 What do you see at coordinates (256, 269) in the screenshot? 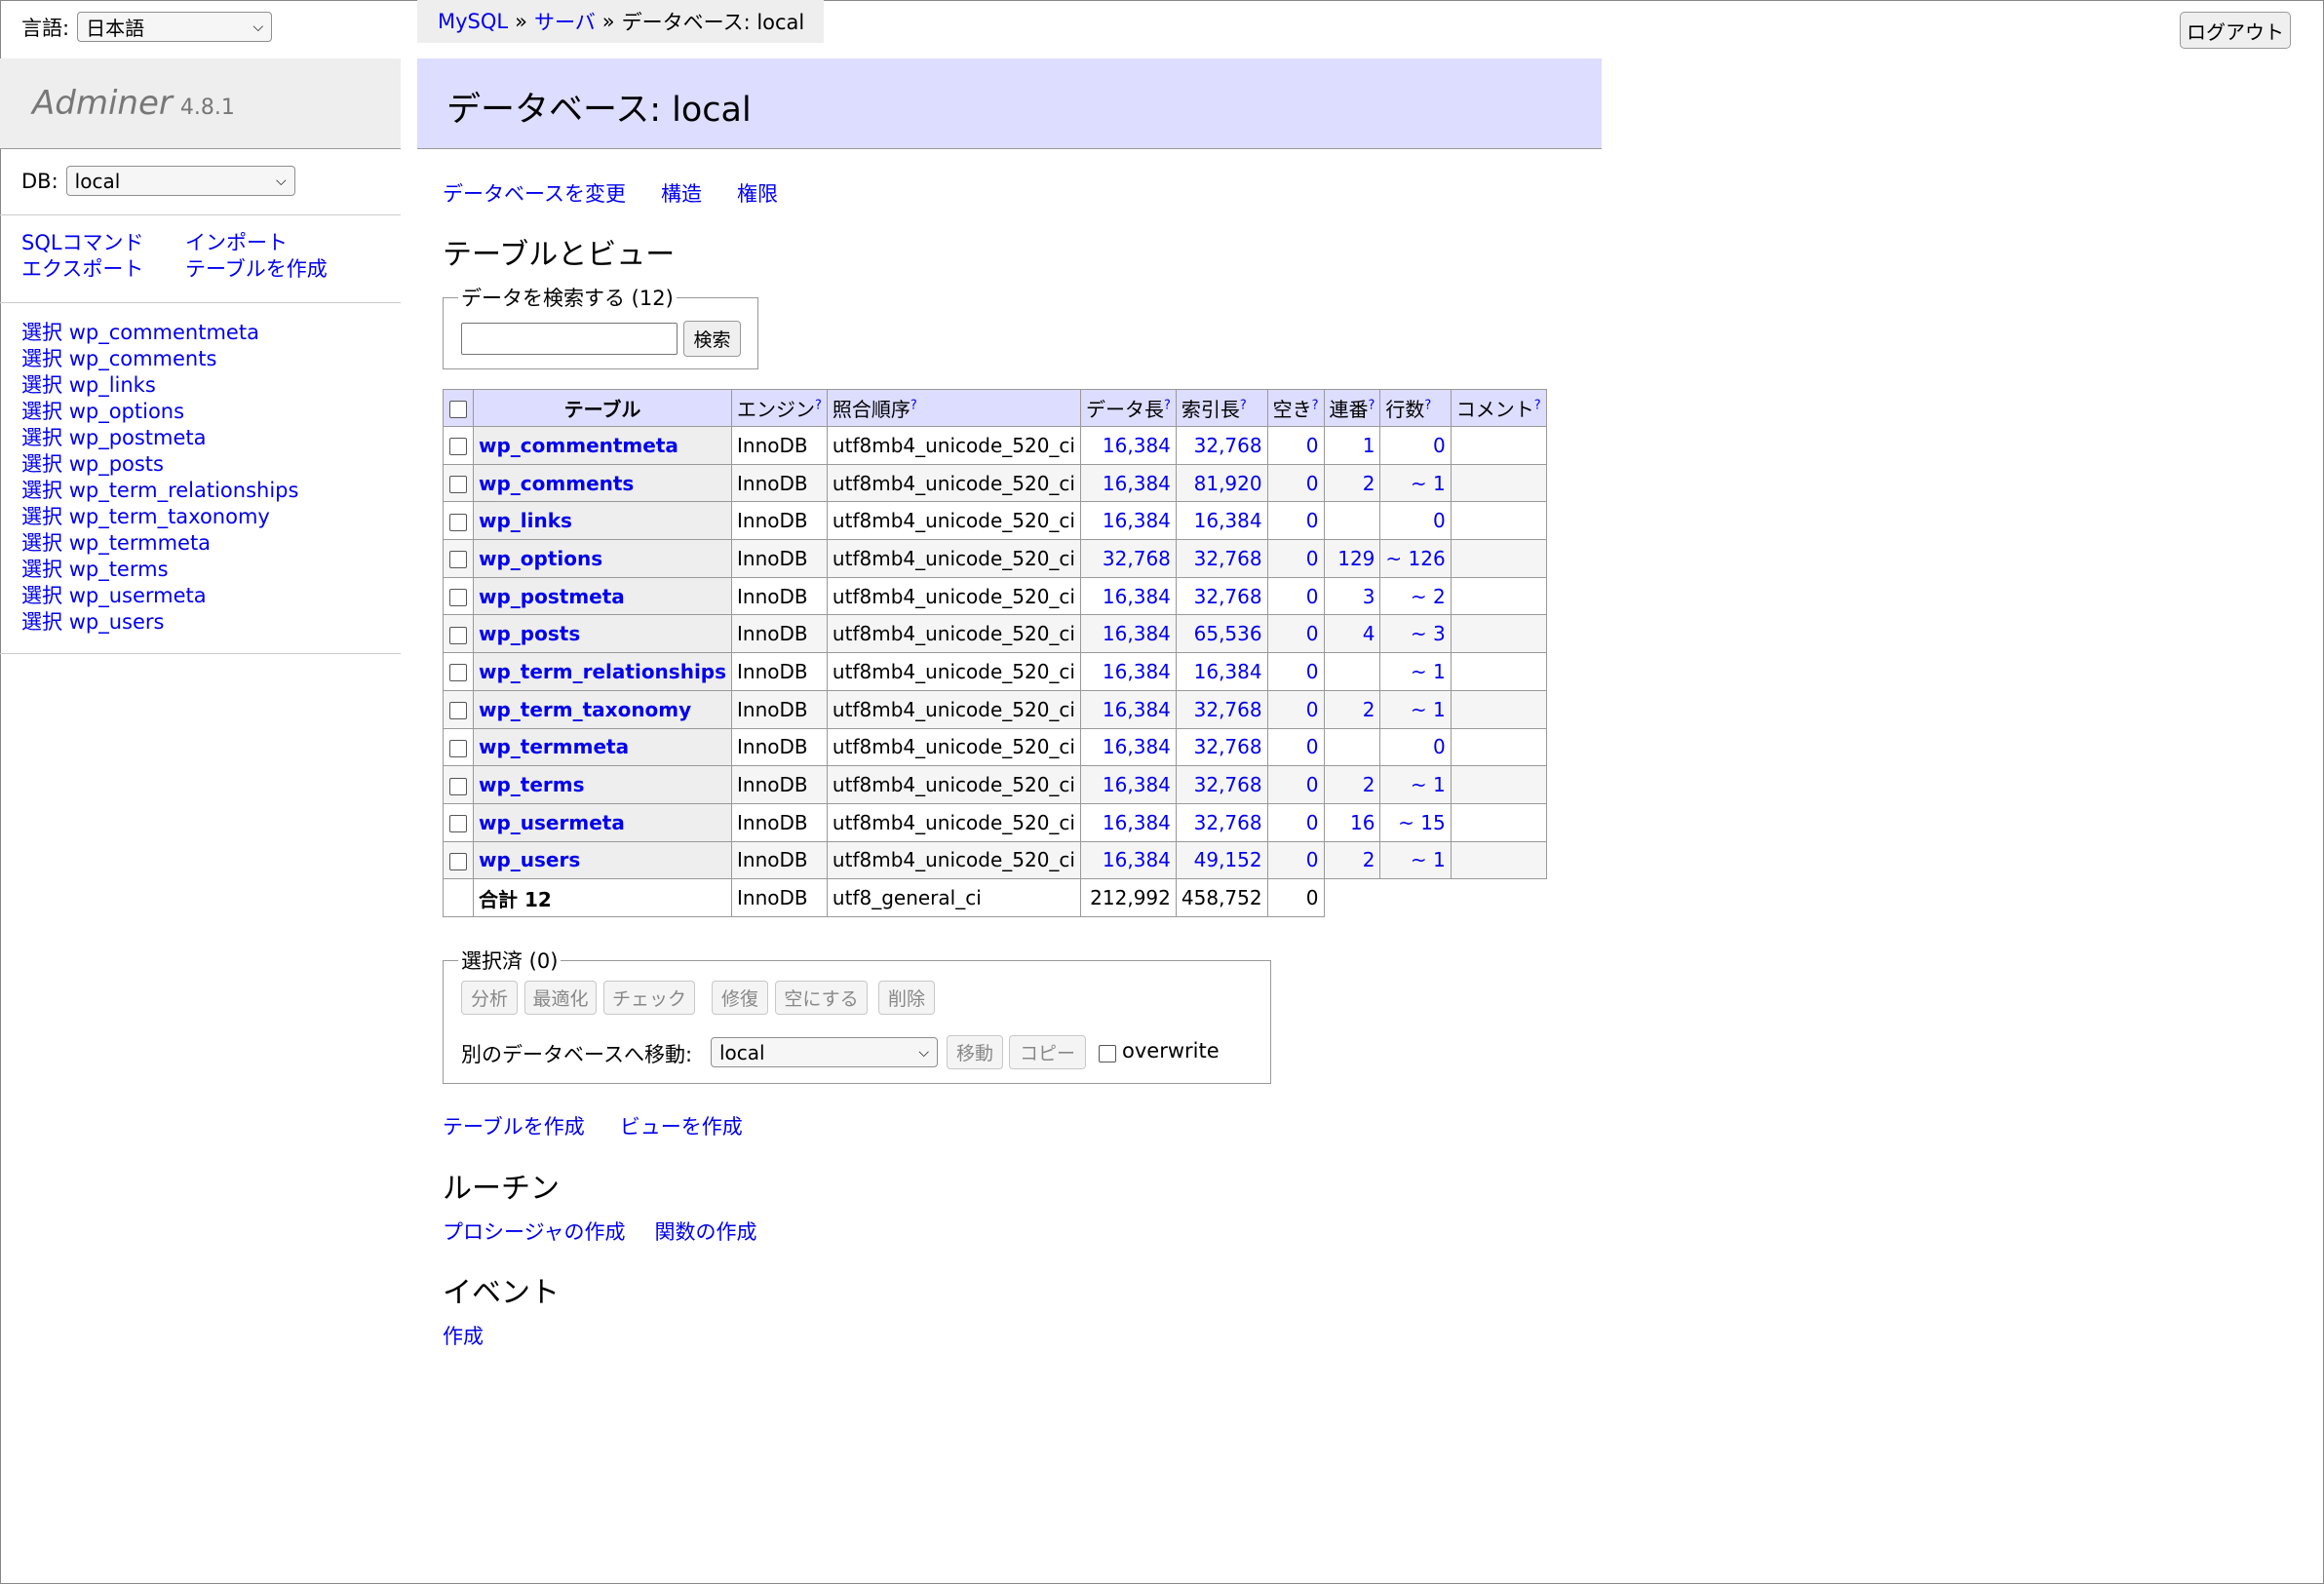
I see `create-table-link: テーブルを作成` at bounding box center [256, 269].